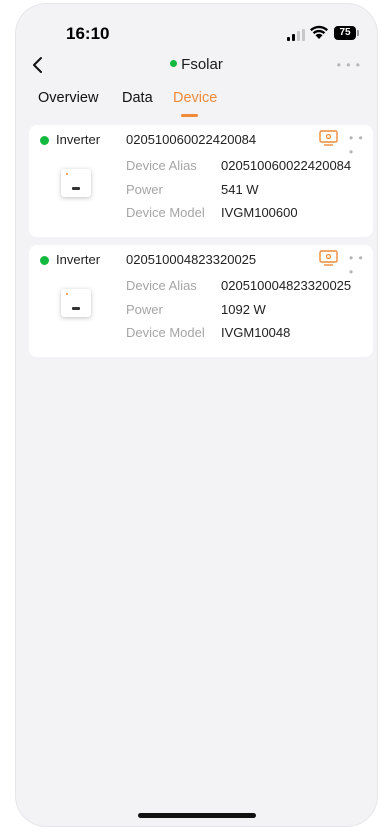  I want to click on wifi-icon, so click(319, 32).